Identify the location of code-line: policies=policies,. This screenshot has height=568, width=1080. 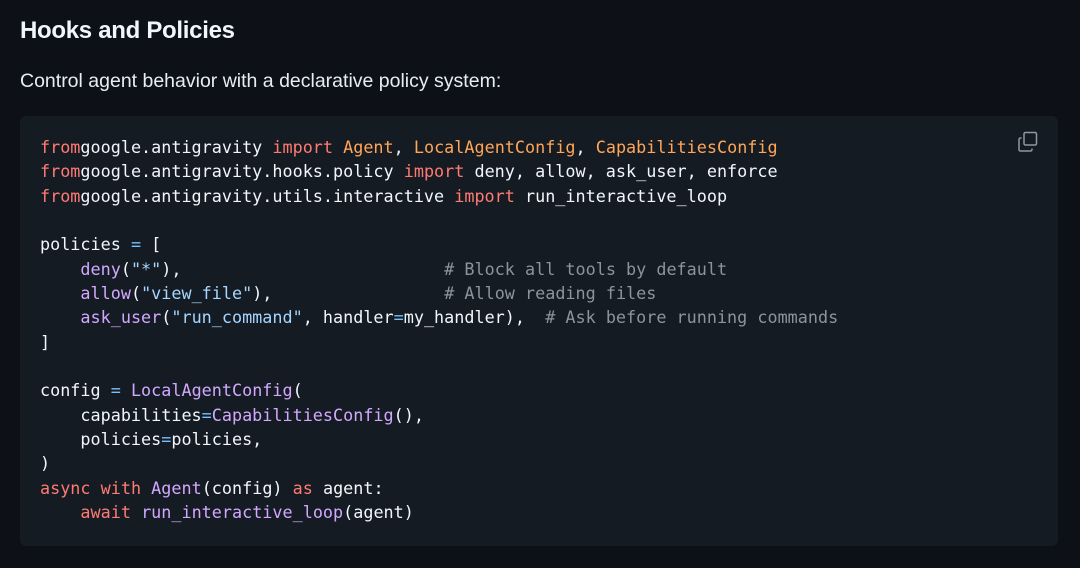
(151, 439).